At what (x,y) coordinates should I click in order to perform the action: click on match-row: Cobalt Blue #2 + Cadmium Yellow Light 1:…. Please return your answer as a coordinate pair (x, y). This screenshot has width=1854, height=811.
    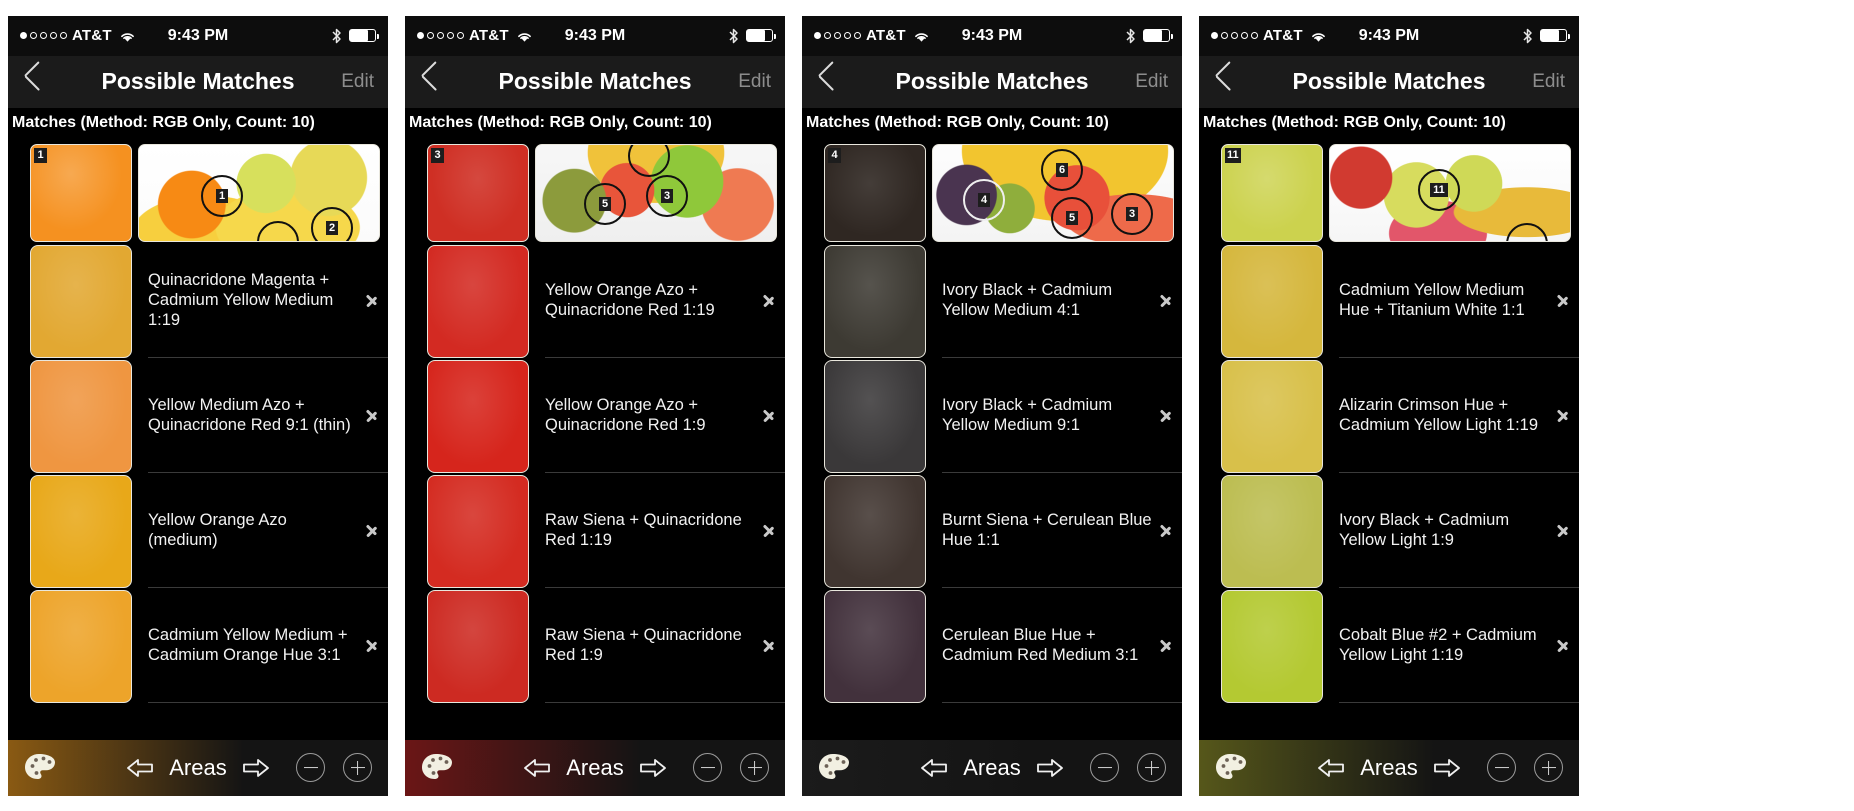
    Looking at the image, I should click on (1389, 645).